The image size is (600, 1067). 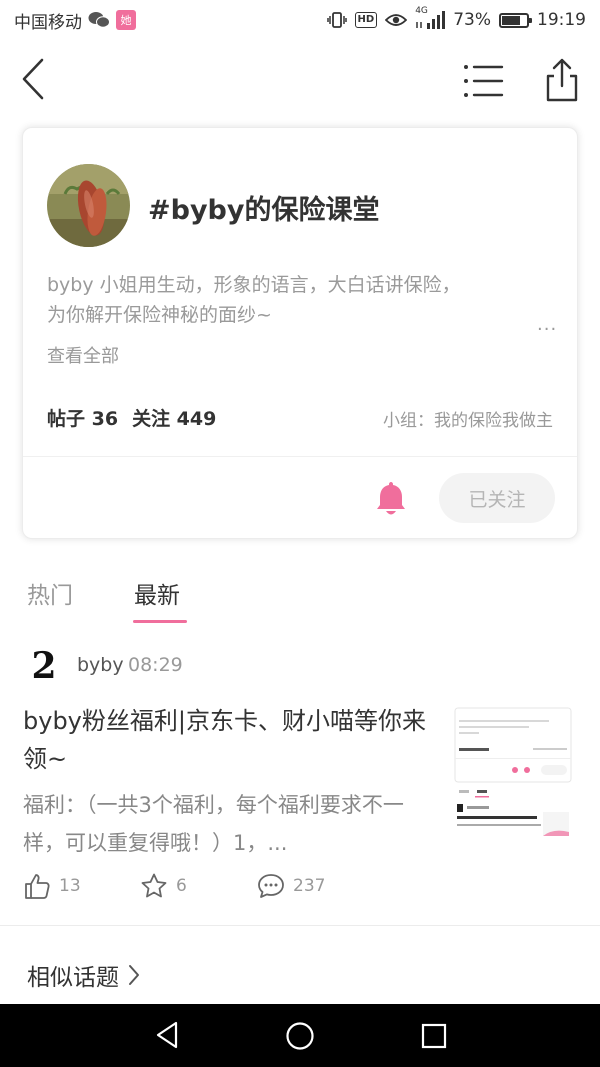 What do you see at coordinates (83, 355) in the screenshot?
I see `view-all-link: 查看全部` at bounding box center [83, 355].